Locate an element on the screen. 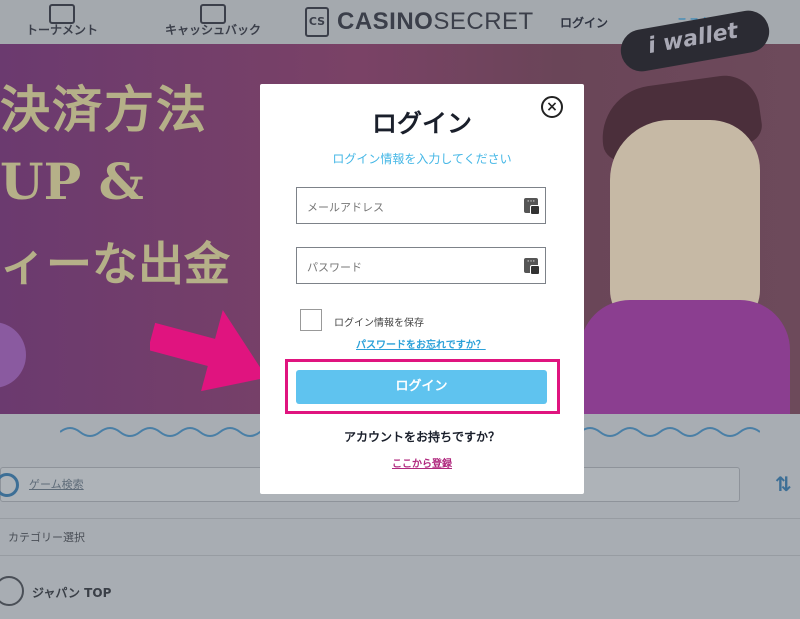 The width and height of the screenshot is (800, 619). nav-login-link: ログイン is located at coordinates (584, 22).